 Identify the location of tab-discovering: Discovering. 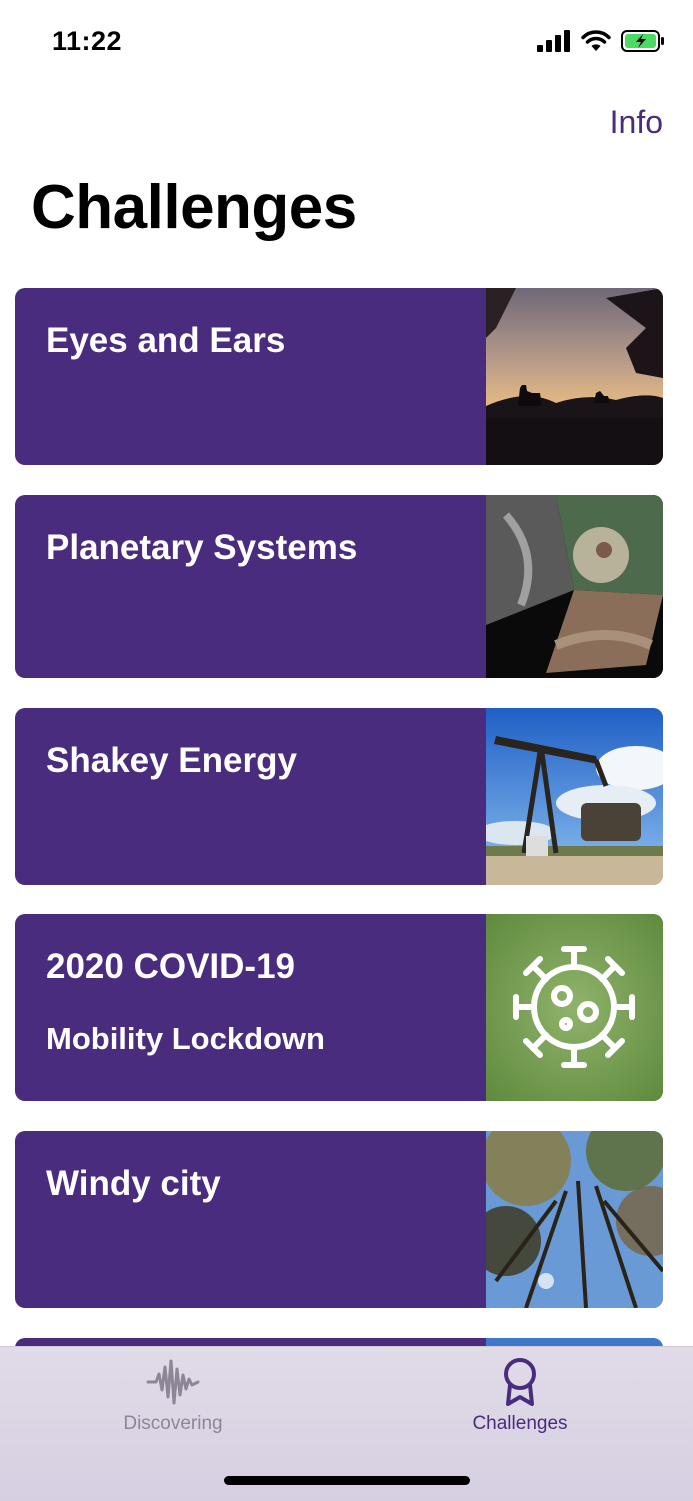
(173, 1397).